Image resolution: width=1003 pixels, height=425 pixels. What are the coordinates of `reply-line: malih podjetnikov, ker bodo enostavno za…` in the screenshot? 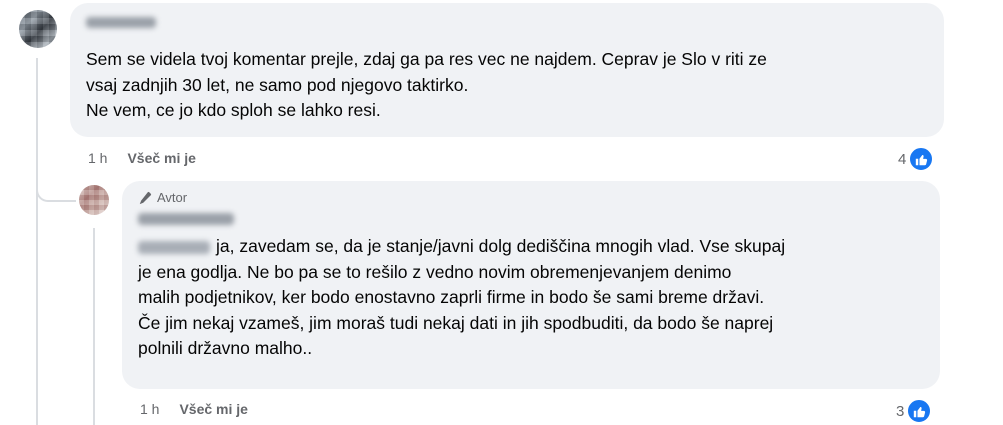 It's located at (451, 297).